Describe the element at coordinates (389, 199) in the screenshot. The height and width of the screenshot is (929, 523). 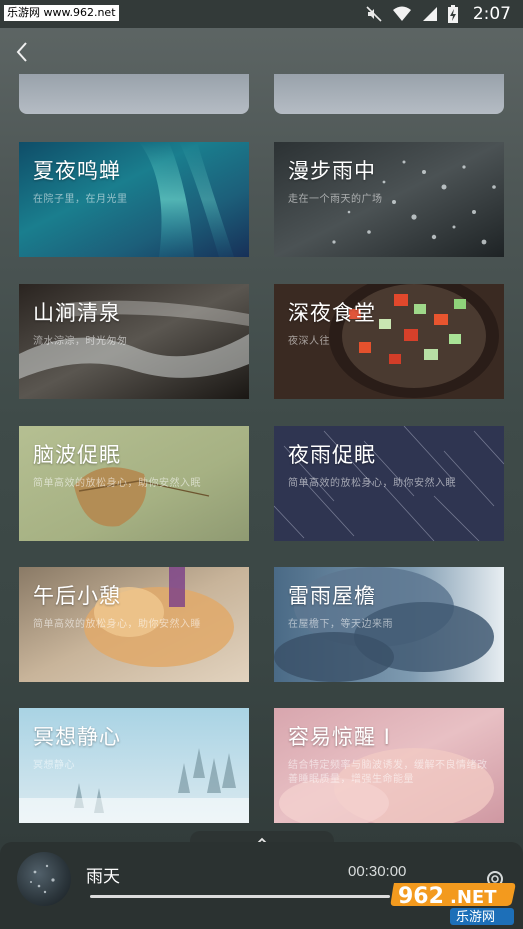
I see `card-walk-in-rain: 漫步雨中 走在一个雨天的广场` at that location.